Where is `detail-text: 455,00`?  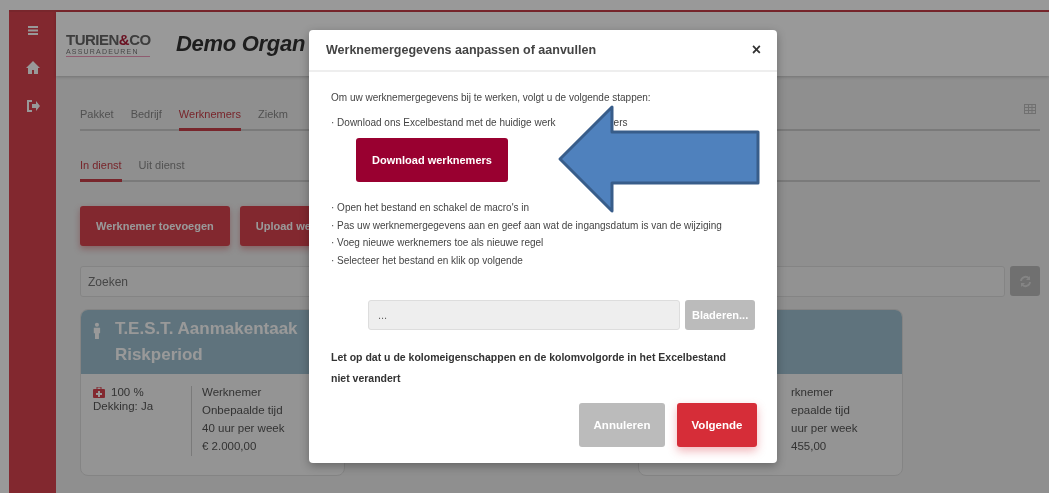
detail-text: 455,00 is located at coordinates (809, 446).